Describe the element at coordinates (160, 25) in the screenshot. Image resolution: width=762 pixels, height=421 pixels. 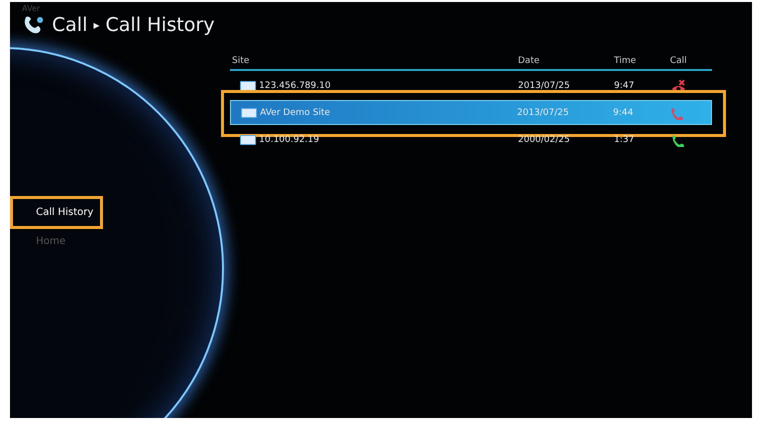
I see `page-title: Call History` at that location.